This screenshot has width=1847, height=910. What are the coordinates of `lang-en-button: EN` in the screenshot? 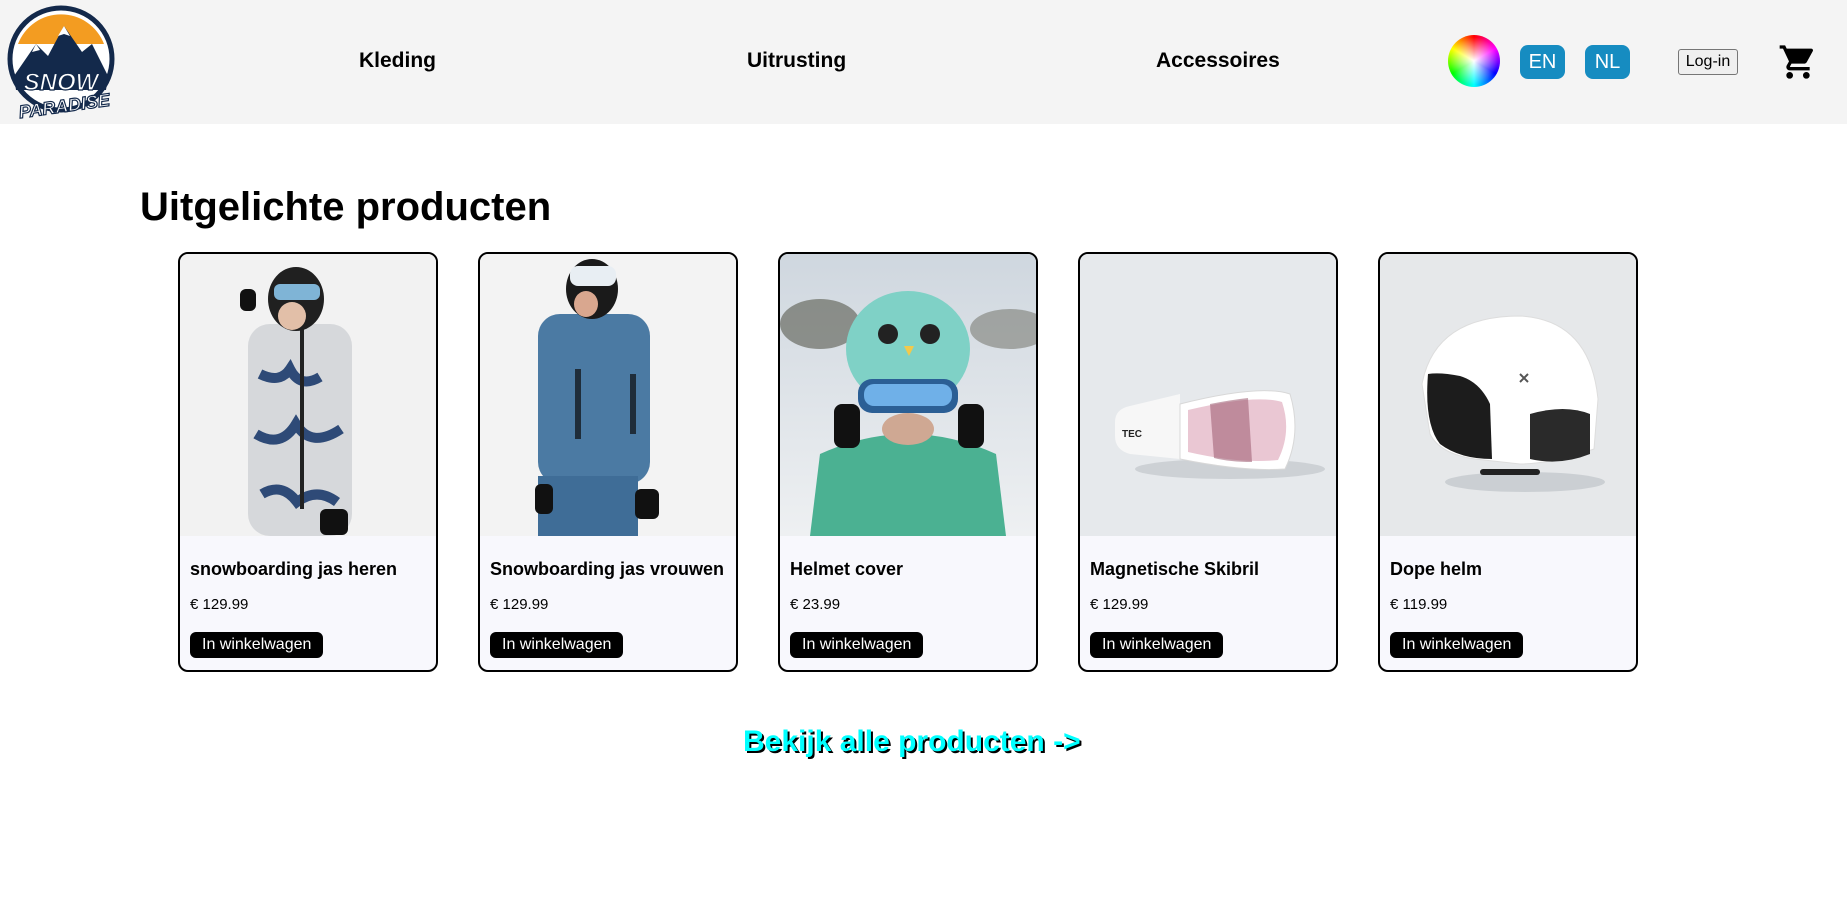 It's located at (1542, 62).